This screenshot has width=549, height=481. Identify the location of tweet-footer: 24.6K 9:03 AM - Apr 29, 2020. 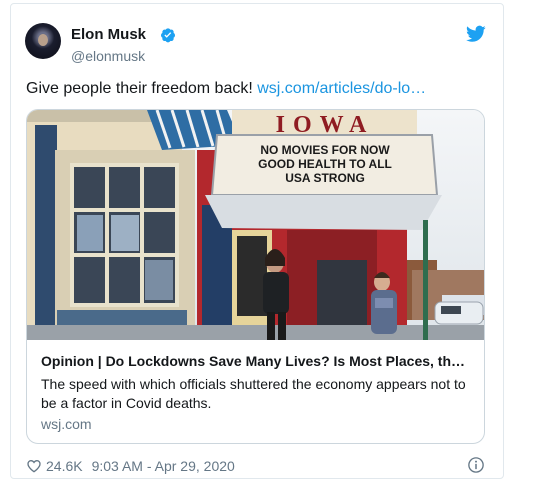
(130, 466).